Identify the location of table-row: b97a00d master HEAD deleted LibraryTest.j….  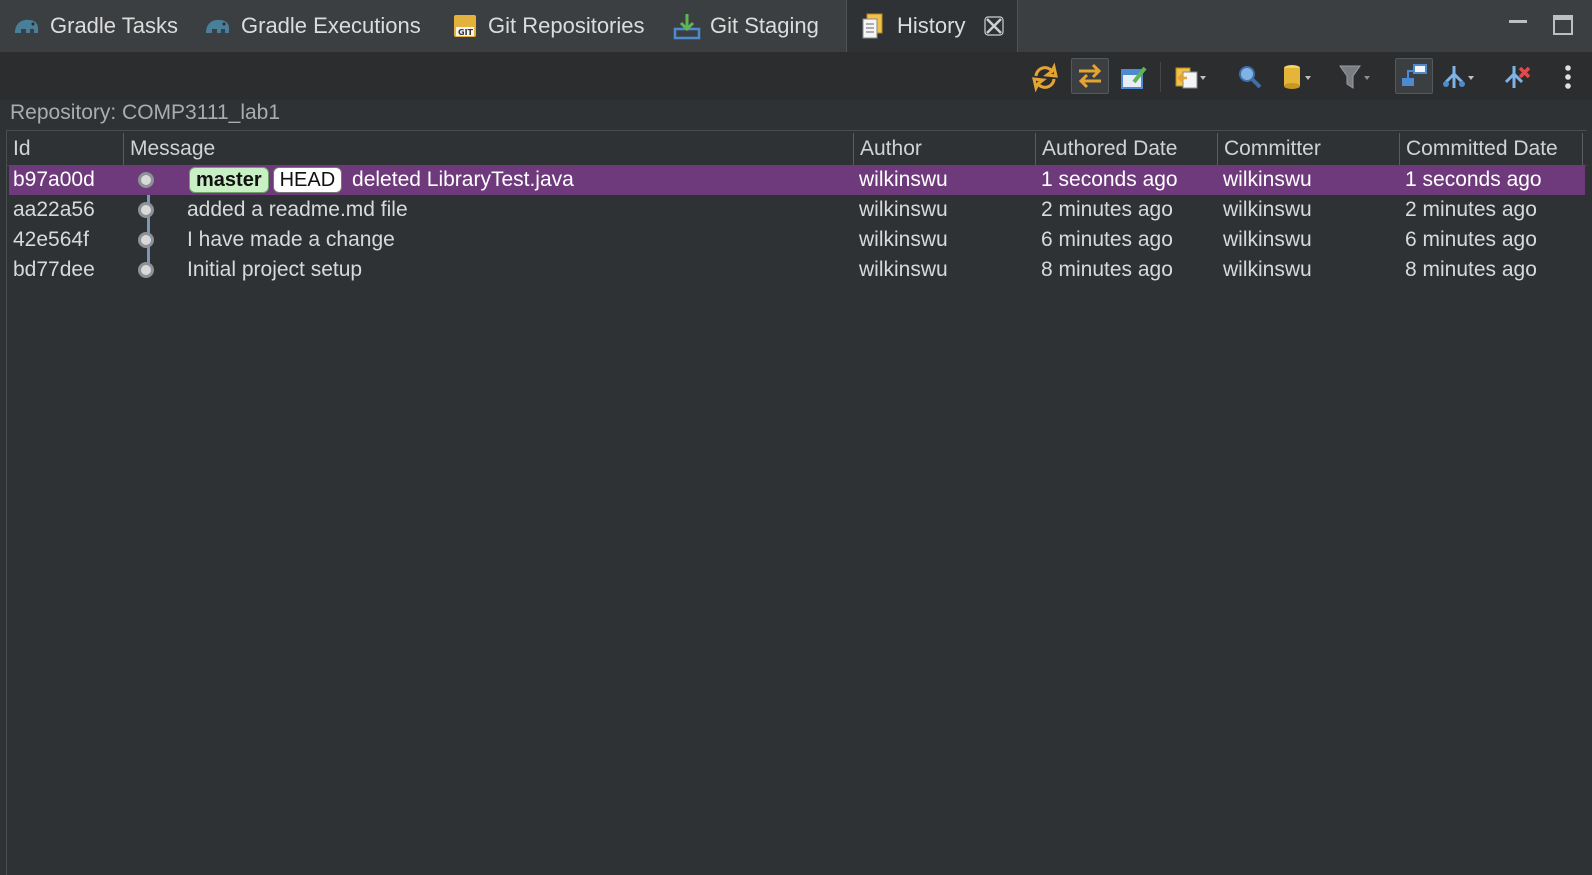
(797, 180).